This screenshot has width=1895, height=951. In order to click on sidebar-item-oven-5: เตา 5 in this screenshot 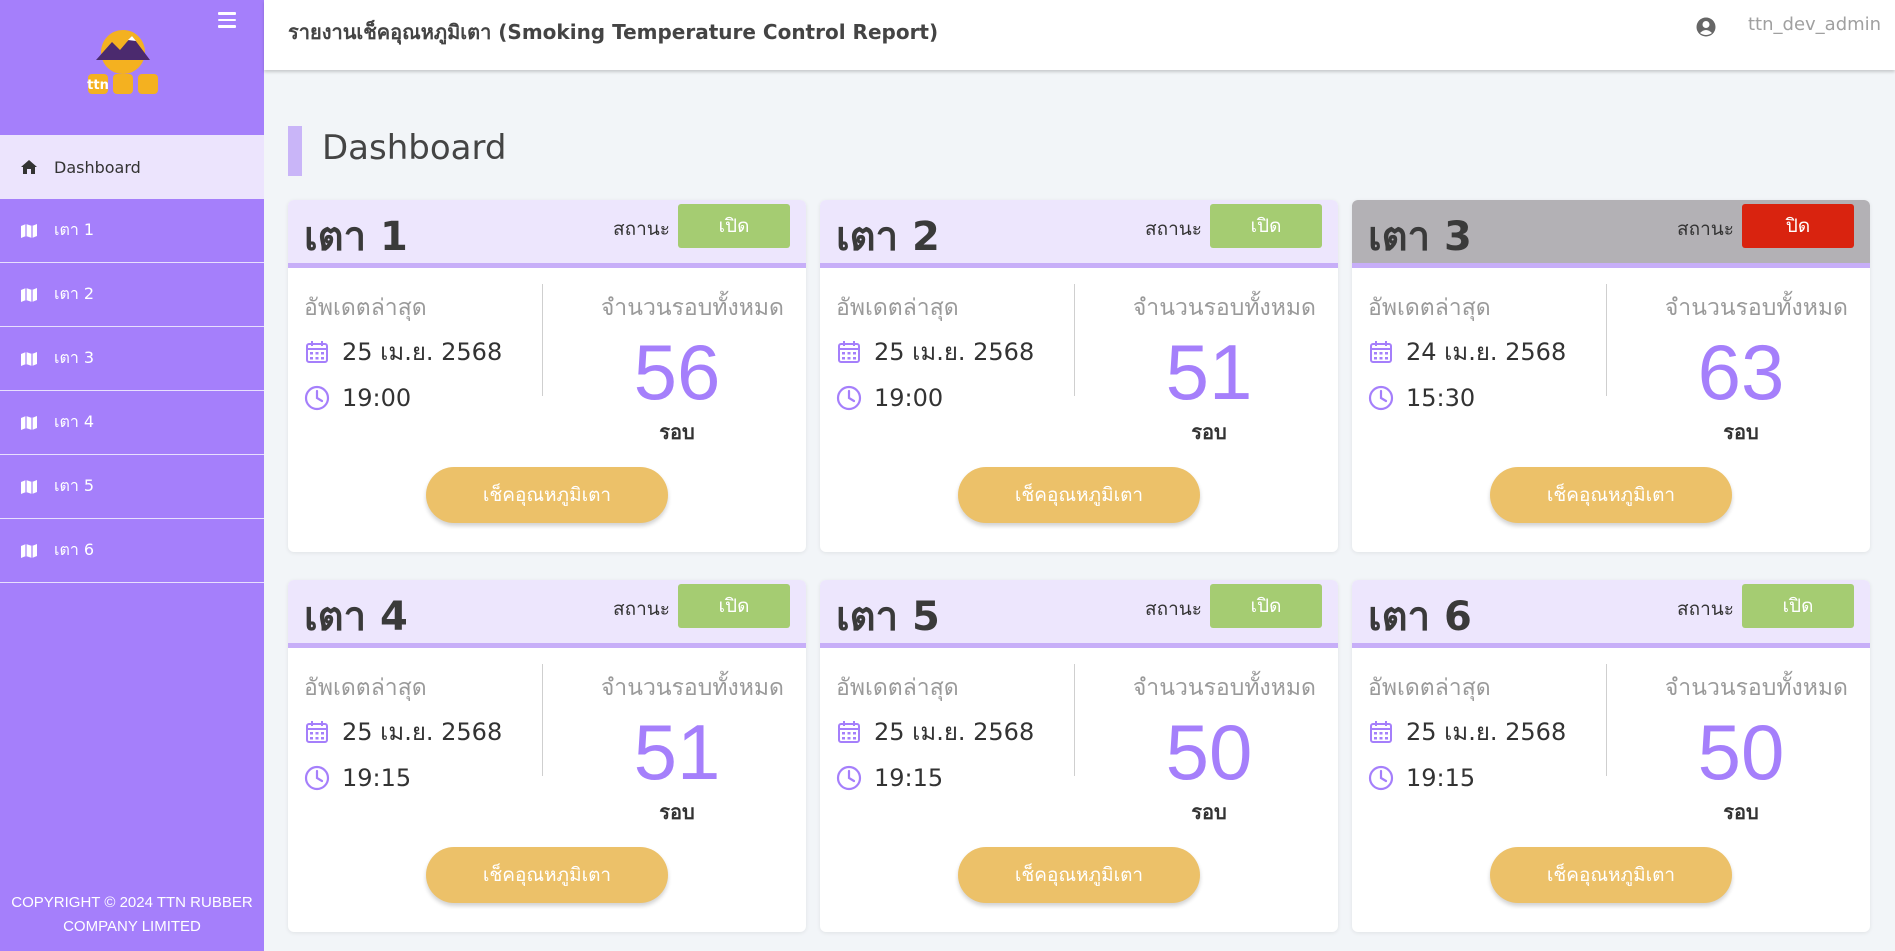, I will do `click(132, 487)`.